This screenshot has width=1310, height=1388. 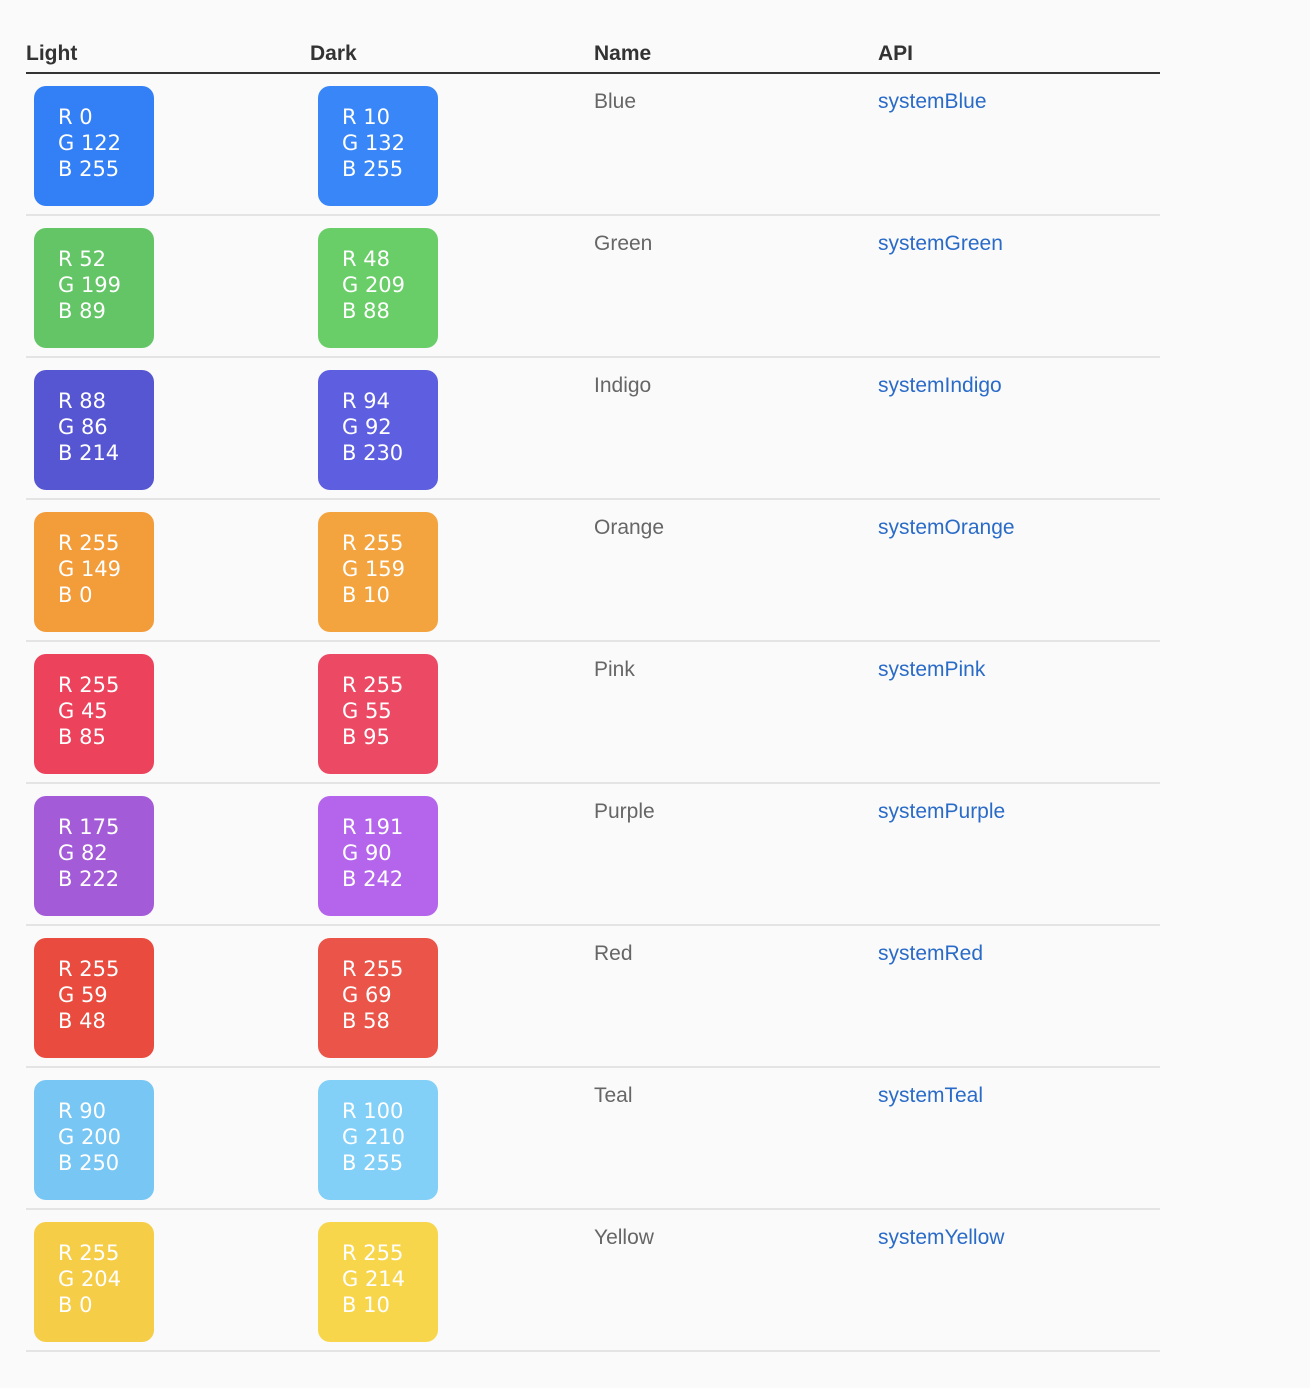 I want to click on channel-b-value: B 89, so click(x=82, y=311).